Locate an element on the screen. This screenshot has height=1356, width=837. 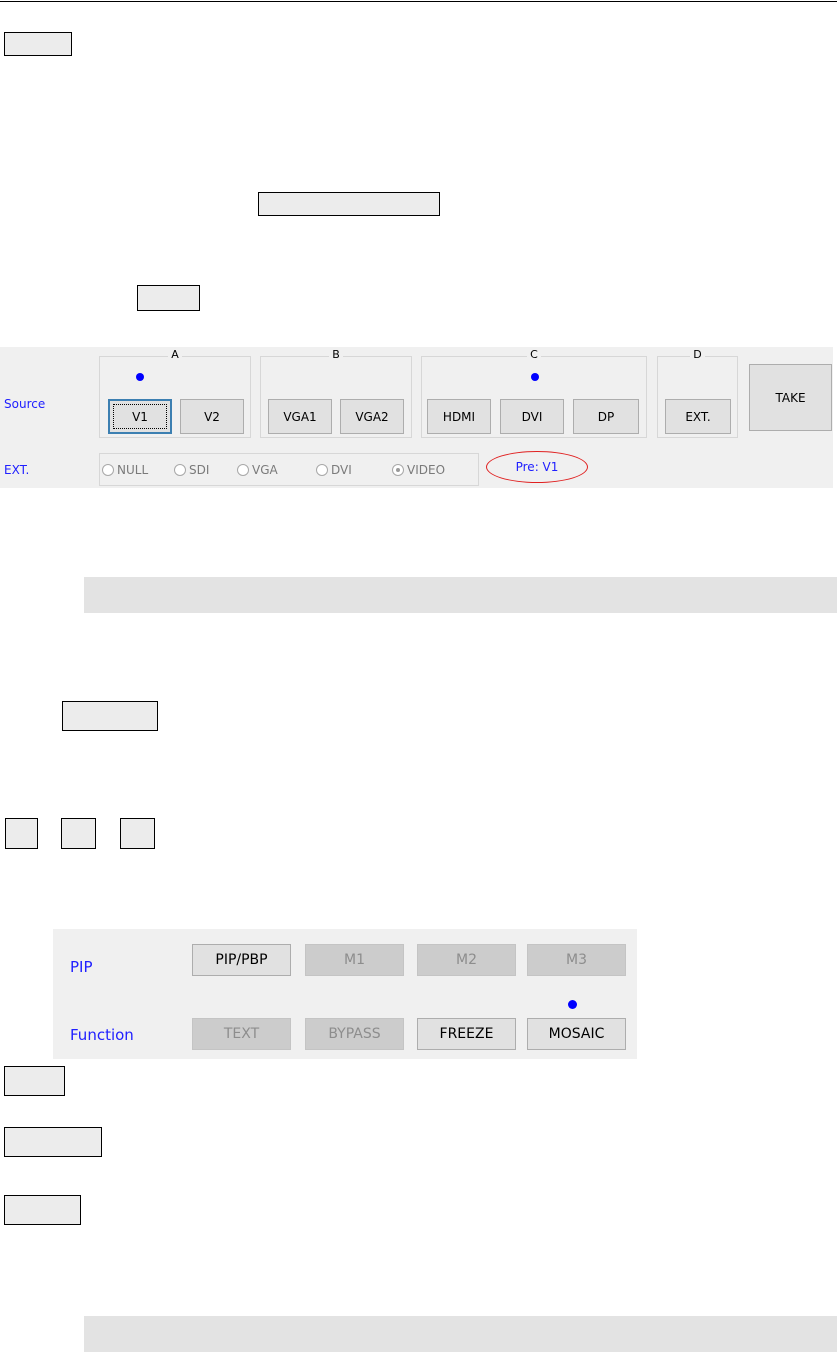
function-mosaic-button: MOSAIC is located at coordinates (576, 1034).